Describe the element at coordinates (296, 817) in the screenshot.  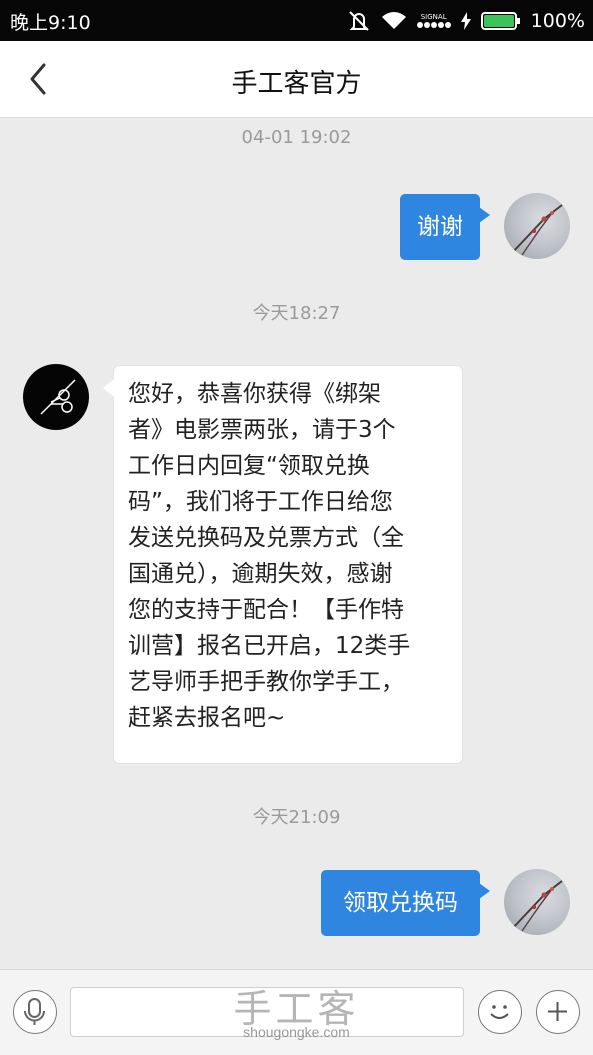
I see `message-timestamp: 今天21:09` at that location.